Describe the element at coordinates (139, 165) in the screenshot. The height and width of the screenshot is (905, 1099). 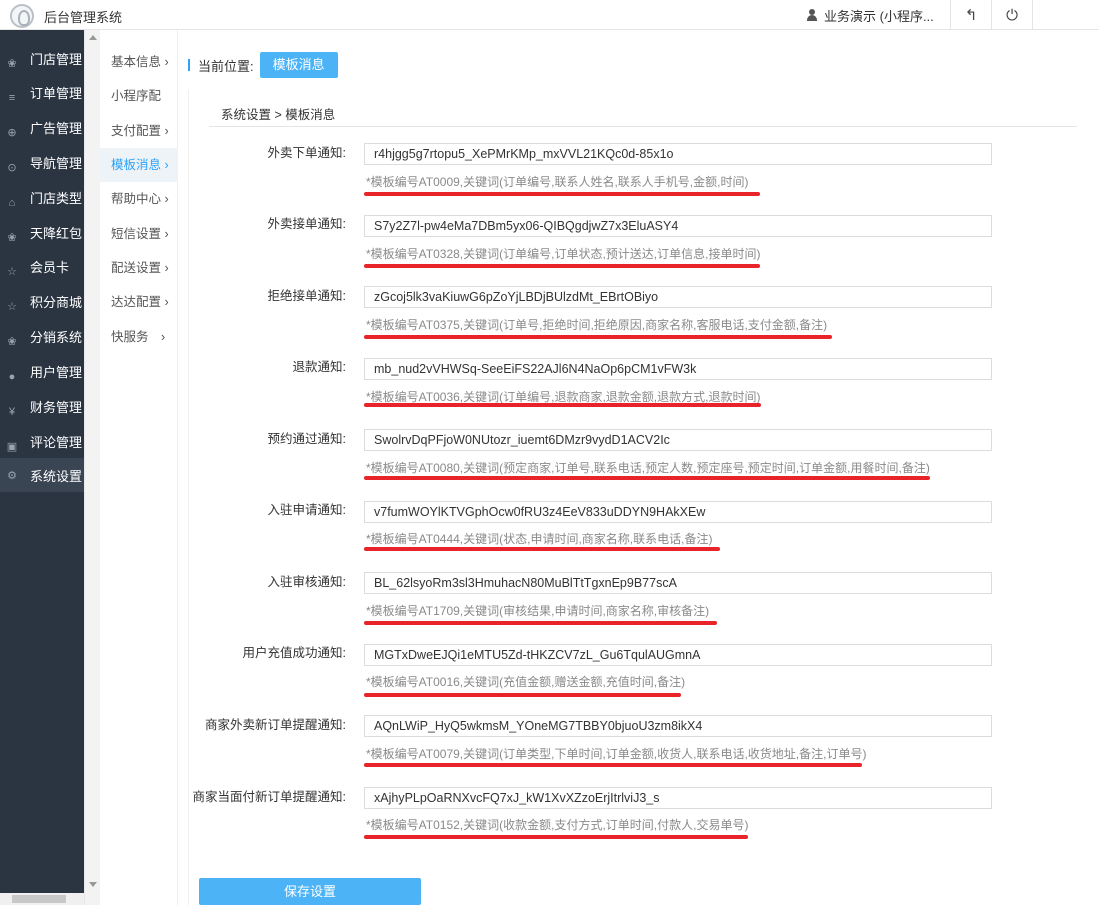
I see `submenu-item-template-msg: 模板消息 ›` at that location.